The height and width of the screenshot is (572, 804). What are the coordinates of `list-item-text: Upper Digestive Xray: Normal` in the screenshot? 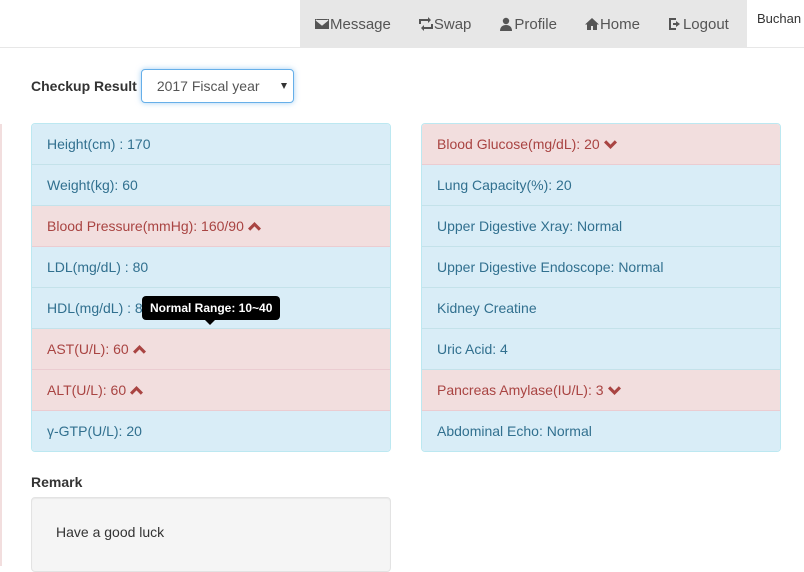 It's located at (530, 226).